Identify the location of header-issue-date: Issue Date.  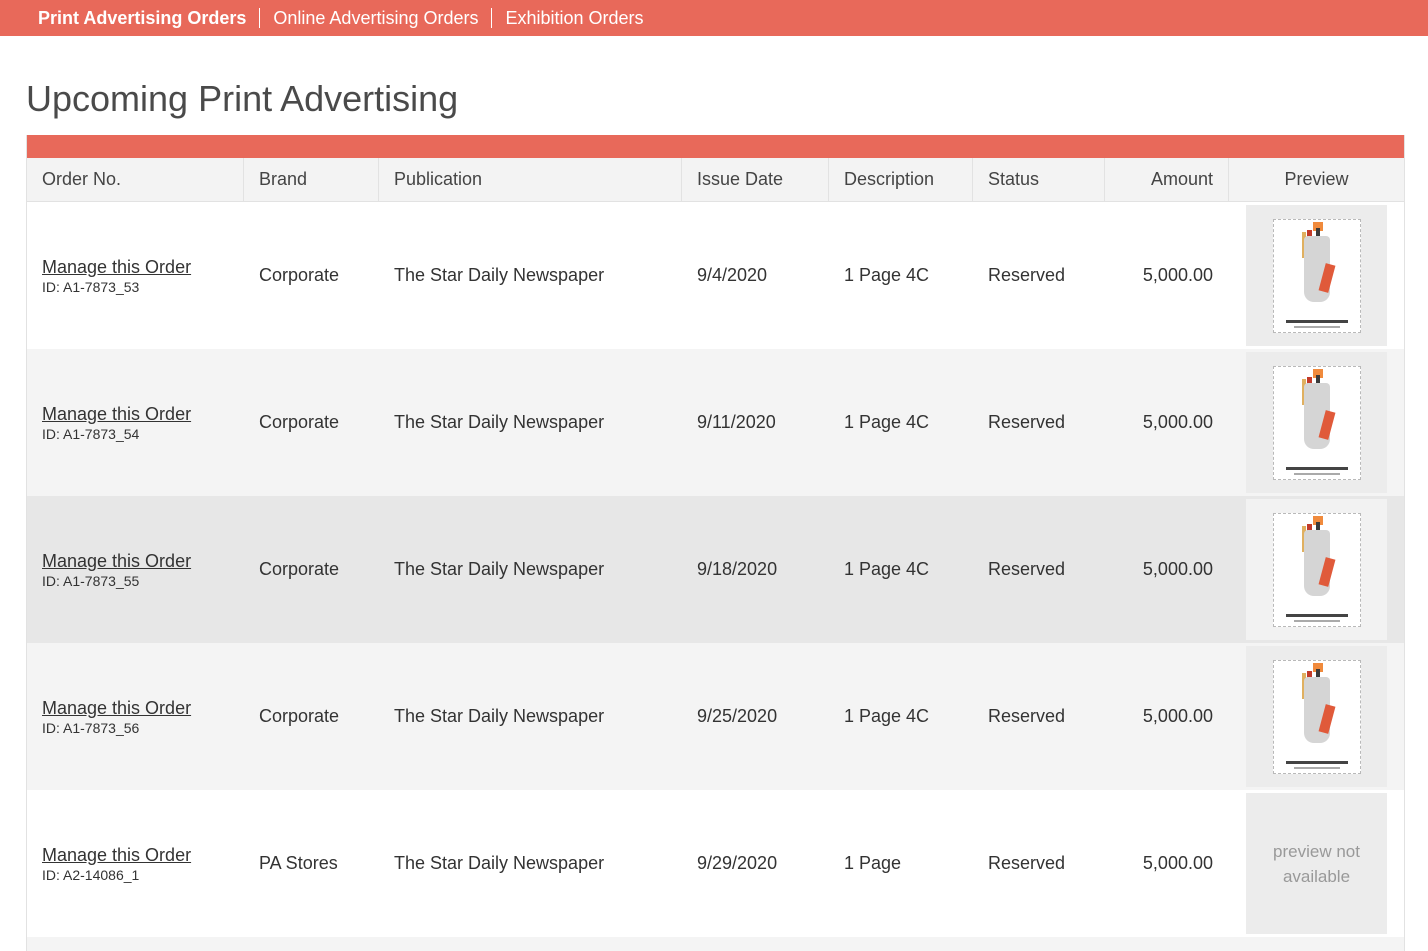
(755, 179).